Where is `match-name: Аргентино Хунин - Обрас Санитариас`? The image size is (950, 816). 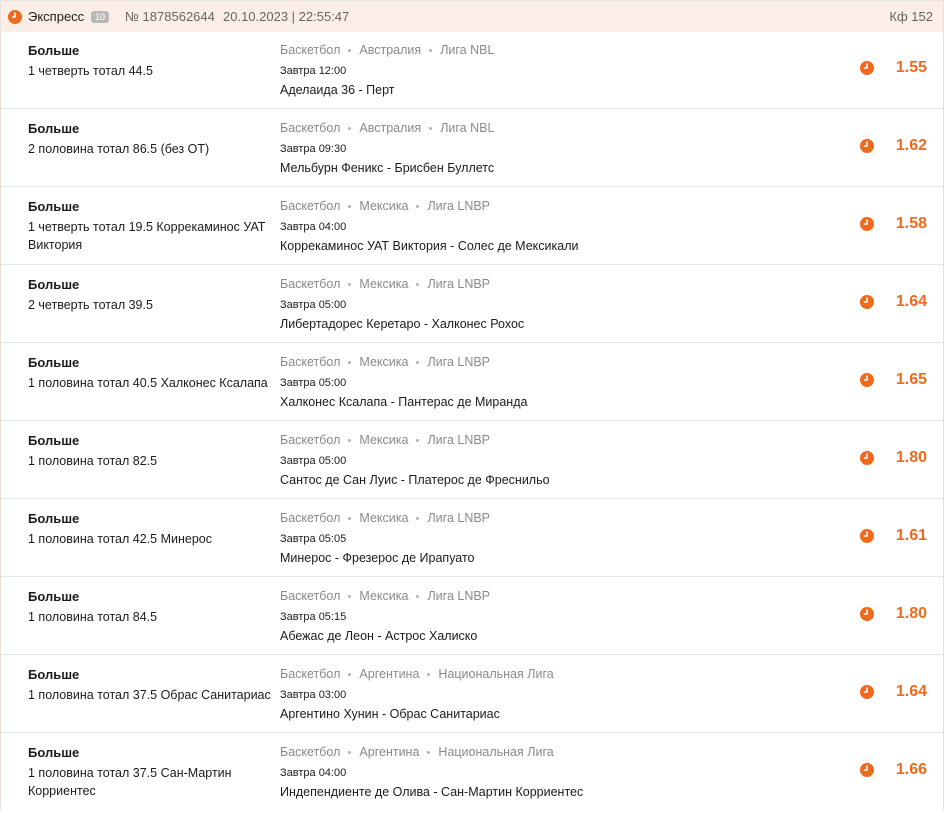 match-name: Аргентино Хунин - Обрас Санитариас is located at coordinates (390, 714).